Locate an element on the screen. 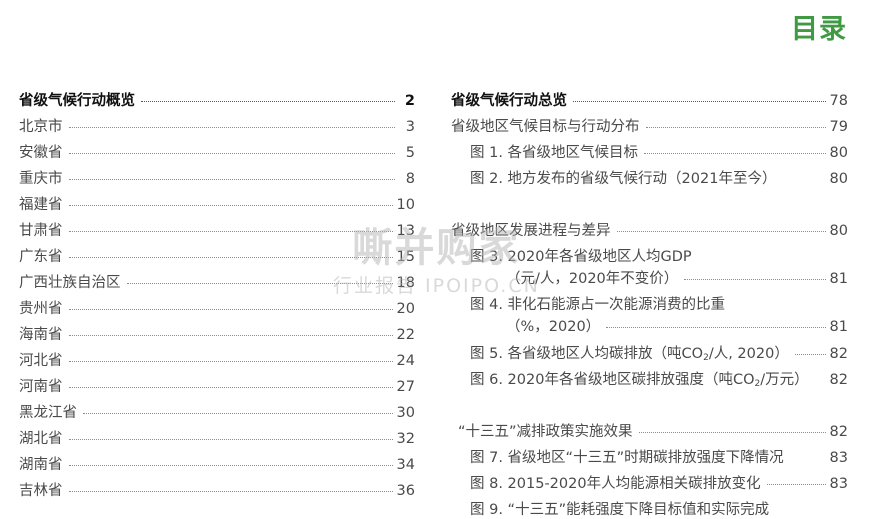 The width and height of the screenshot is (876, 519). toc-entry-page: 27 is located at coordinates (405, 387).